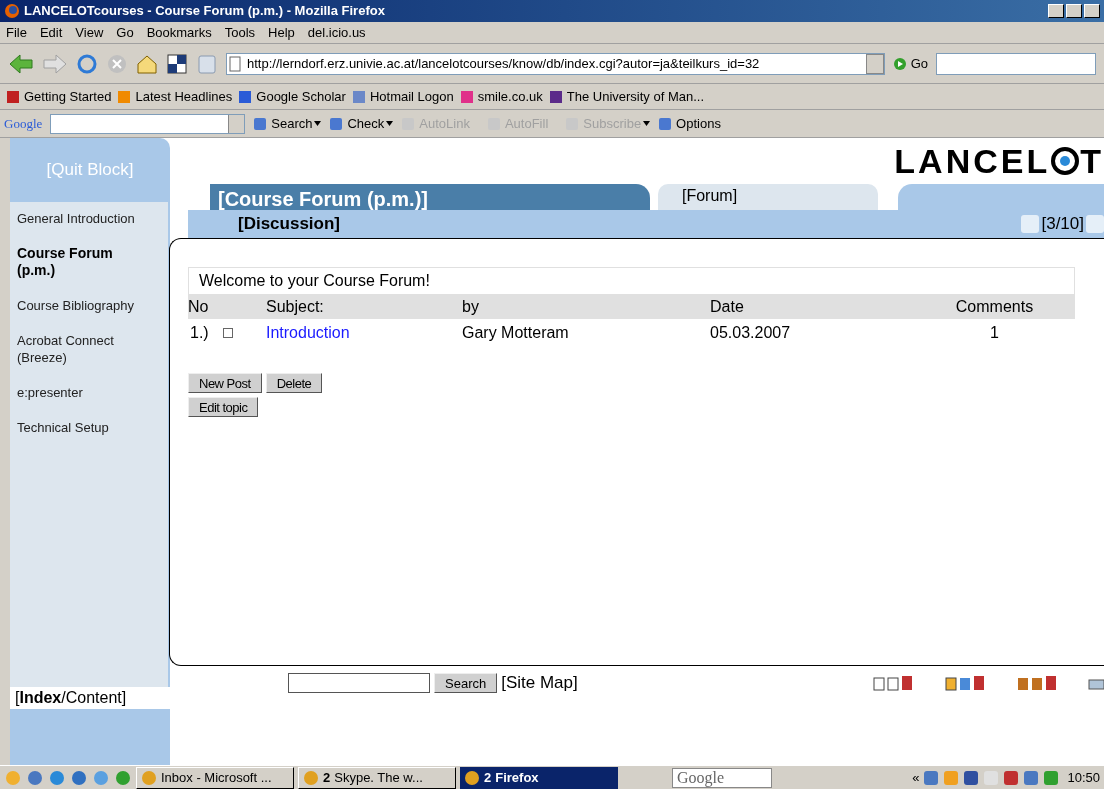 The image size is (1104, 789). I want to click on table-cell: Gary Motteram, so click(515, 332).